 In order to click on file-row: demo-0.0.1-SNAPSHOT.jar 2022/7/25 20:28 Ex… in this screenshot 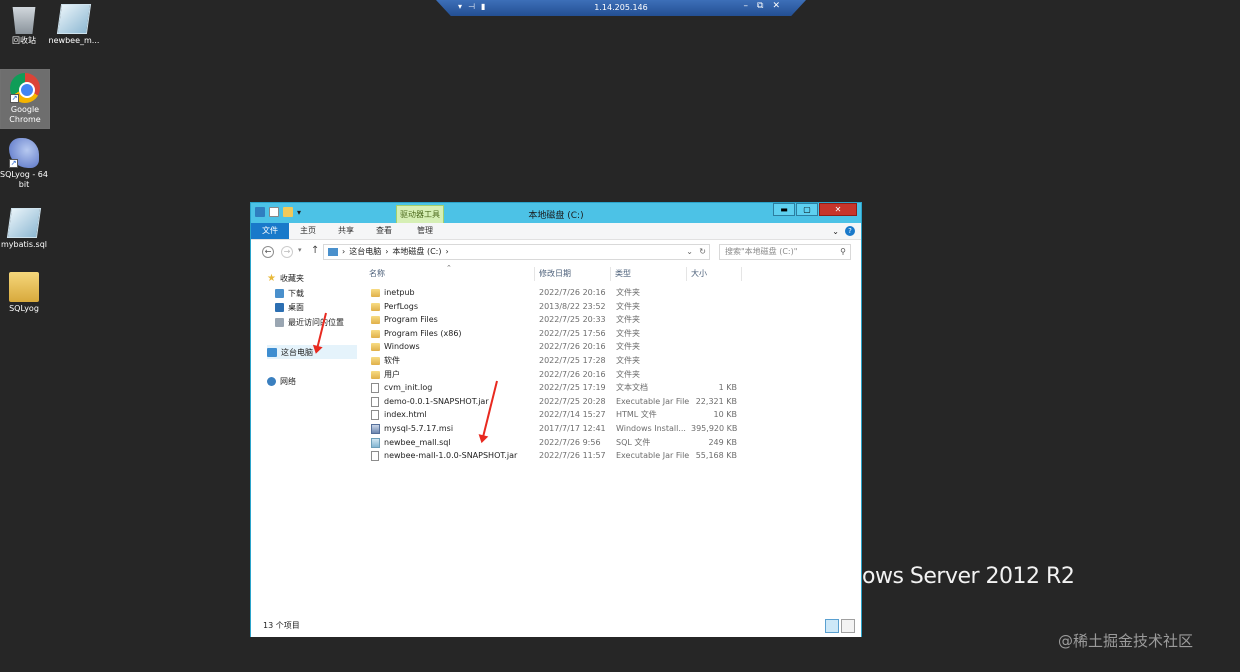, I will do `click(550, 402)`.